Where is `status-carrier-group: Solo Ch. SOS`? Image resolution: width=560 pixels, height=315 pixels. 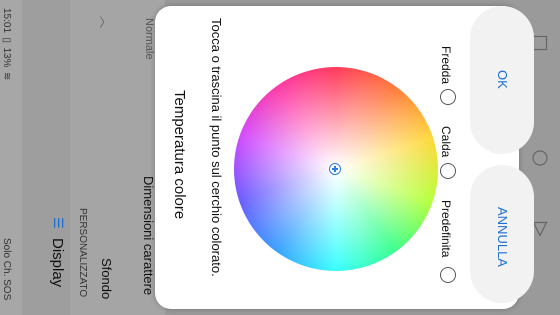 status-carrier-group: Solo Ch. SOS is located at coordinates (8, 269).